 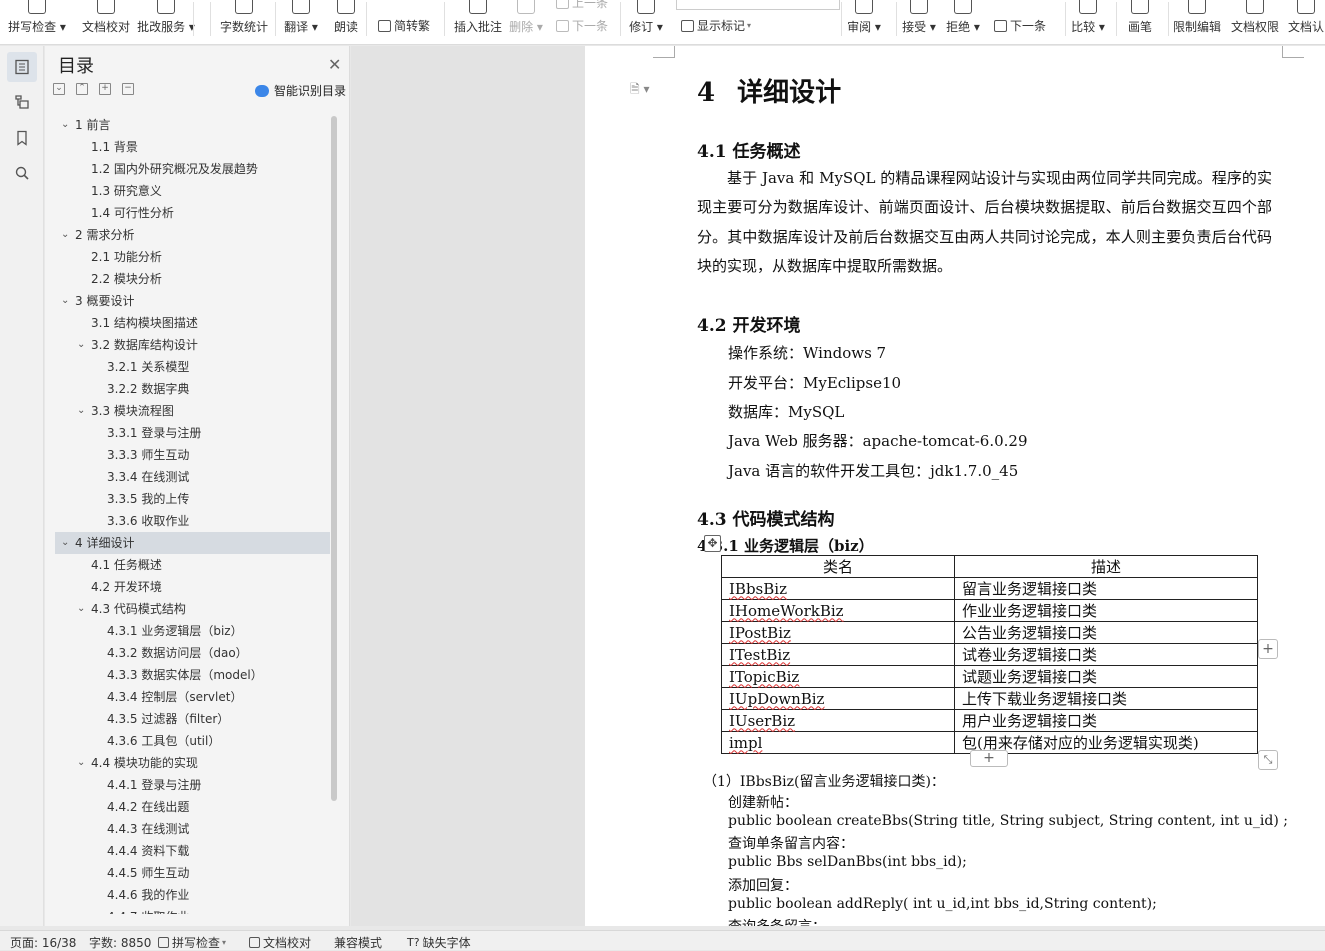 What do you see at coordinates (404, 25) in the screenshot?
I see `simp-trad-button: 简转繁` at bounding box center [404, 25].